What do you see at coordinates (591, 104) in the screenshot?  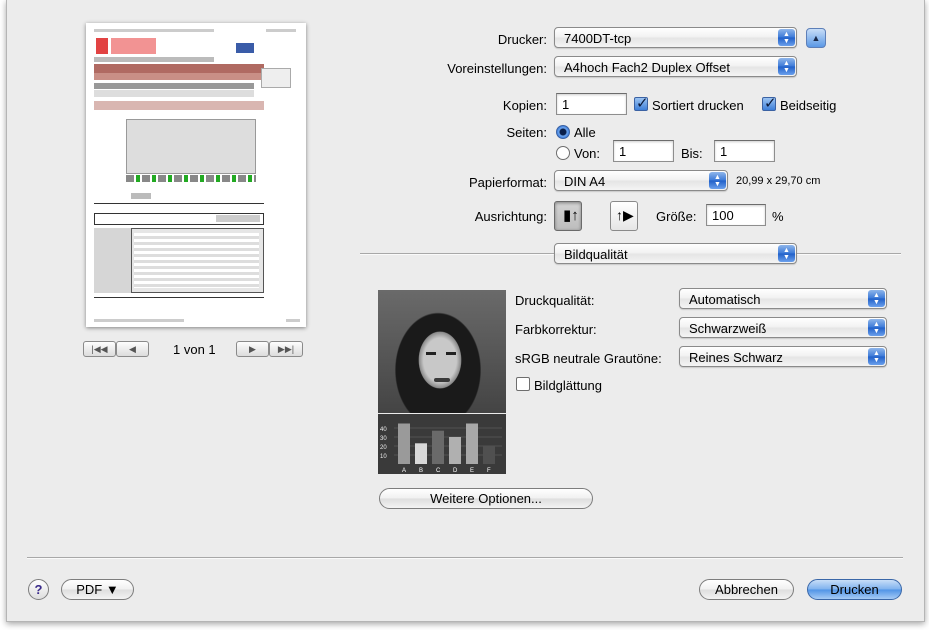 I see `copies-field: 1` at bounding box center [591, 104].